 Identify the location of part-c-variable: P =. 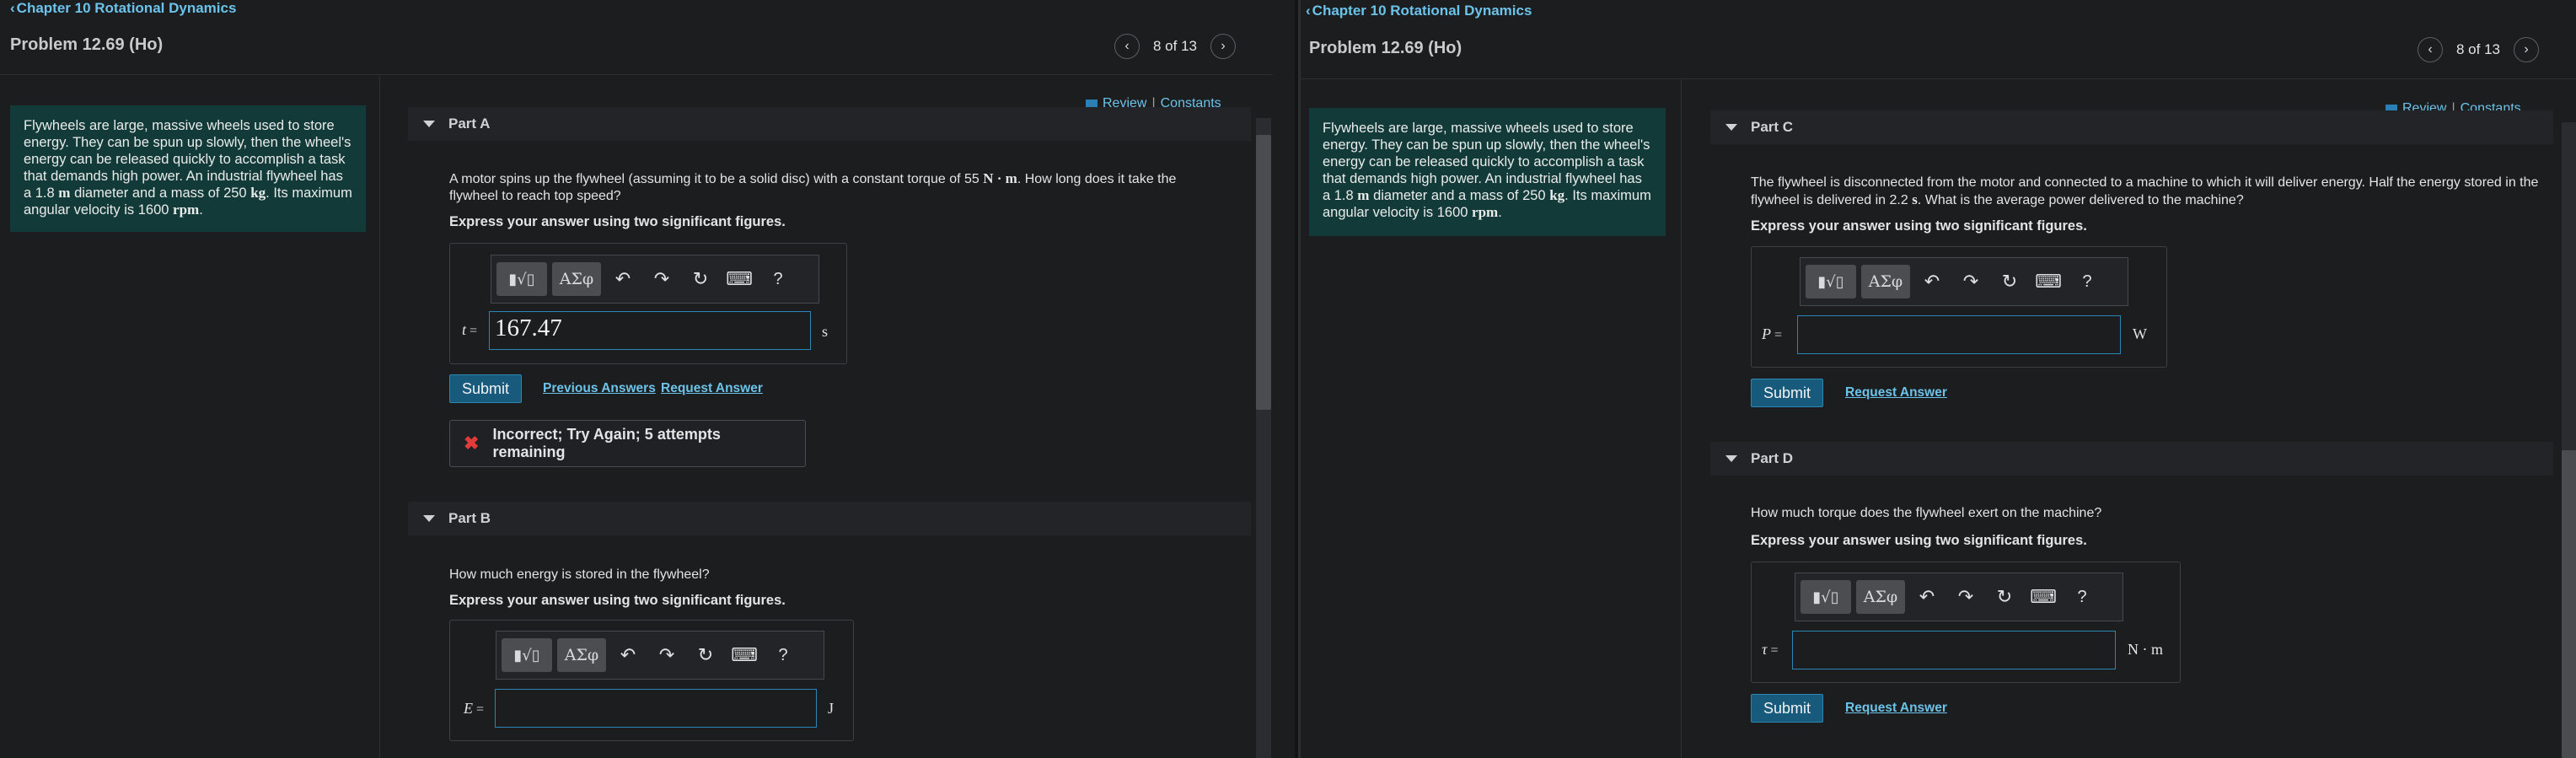
(1772, 333).